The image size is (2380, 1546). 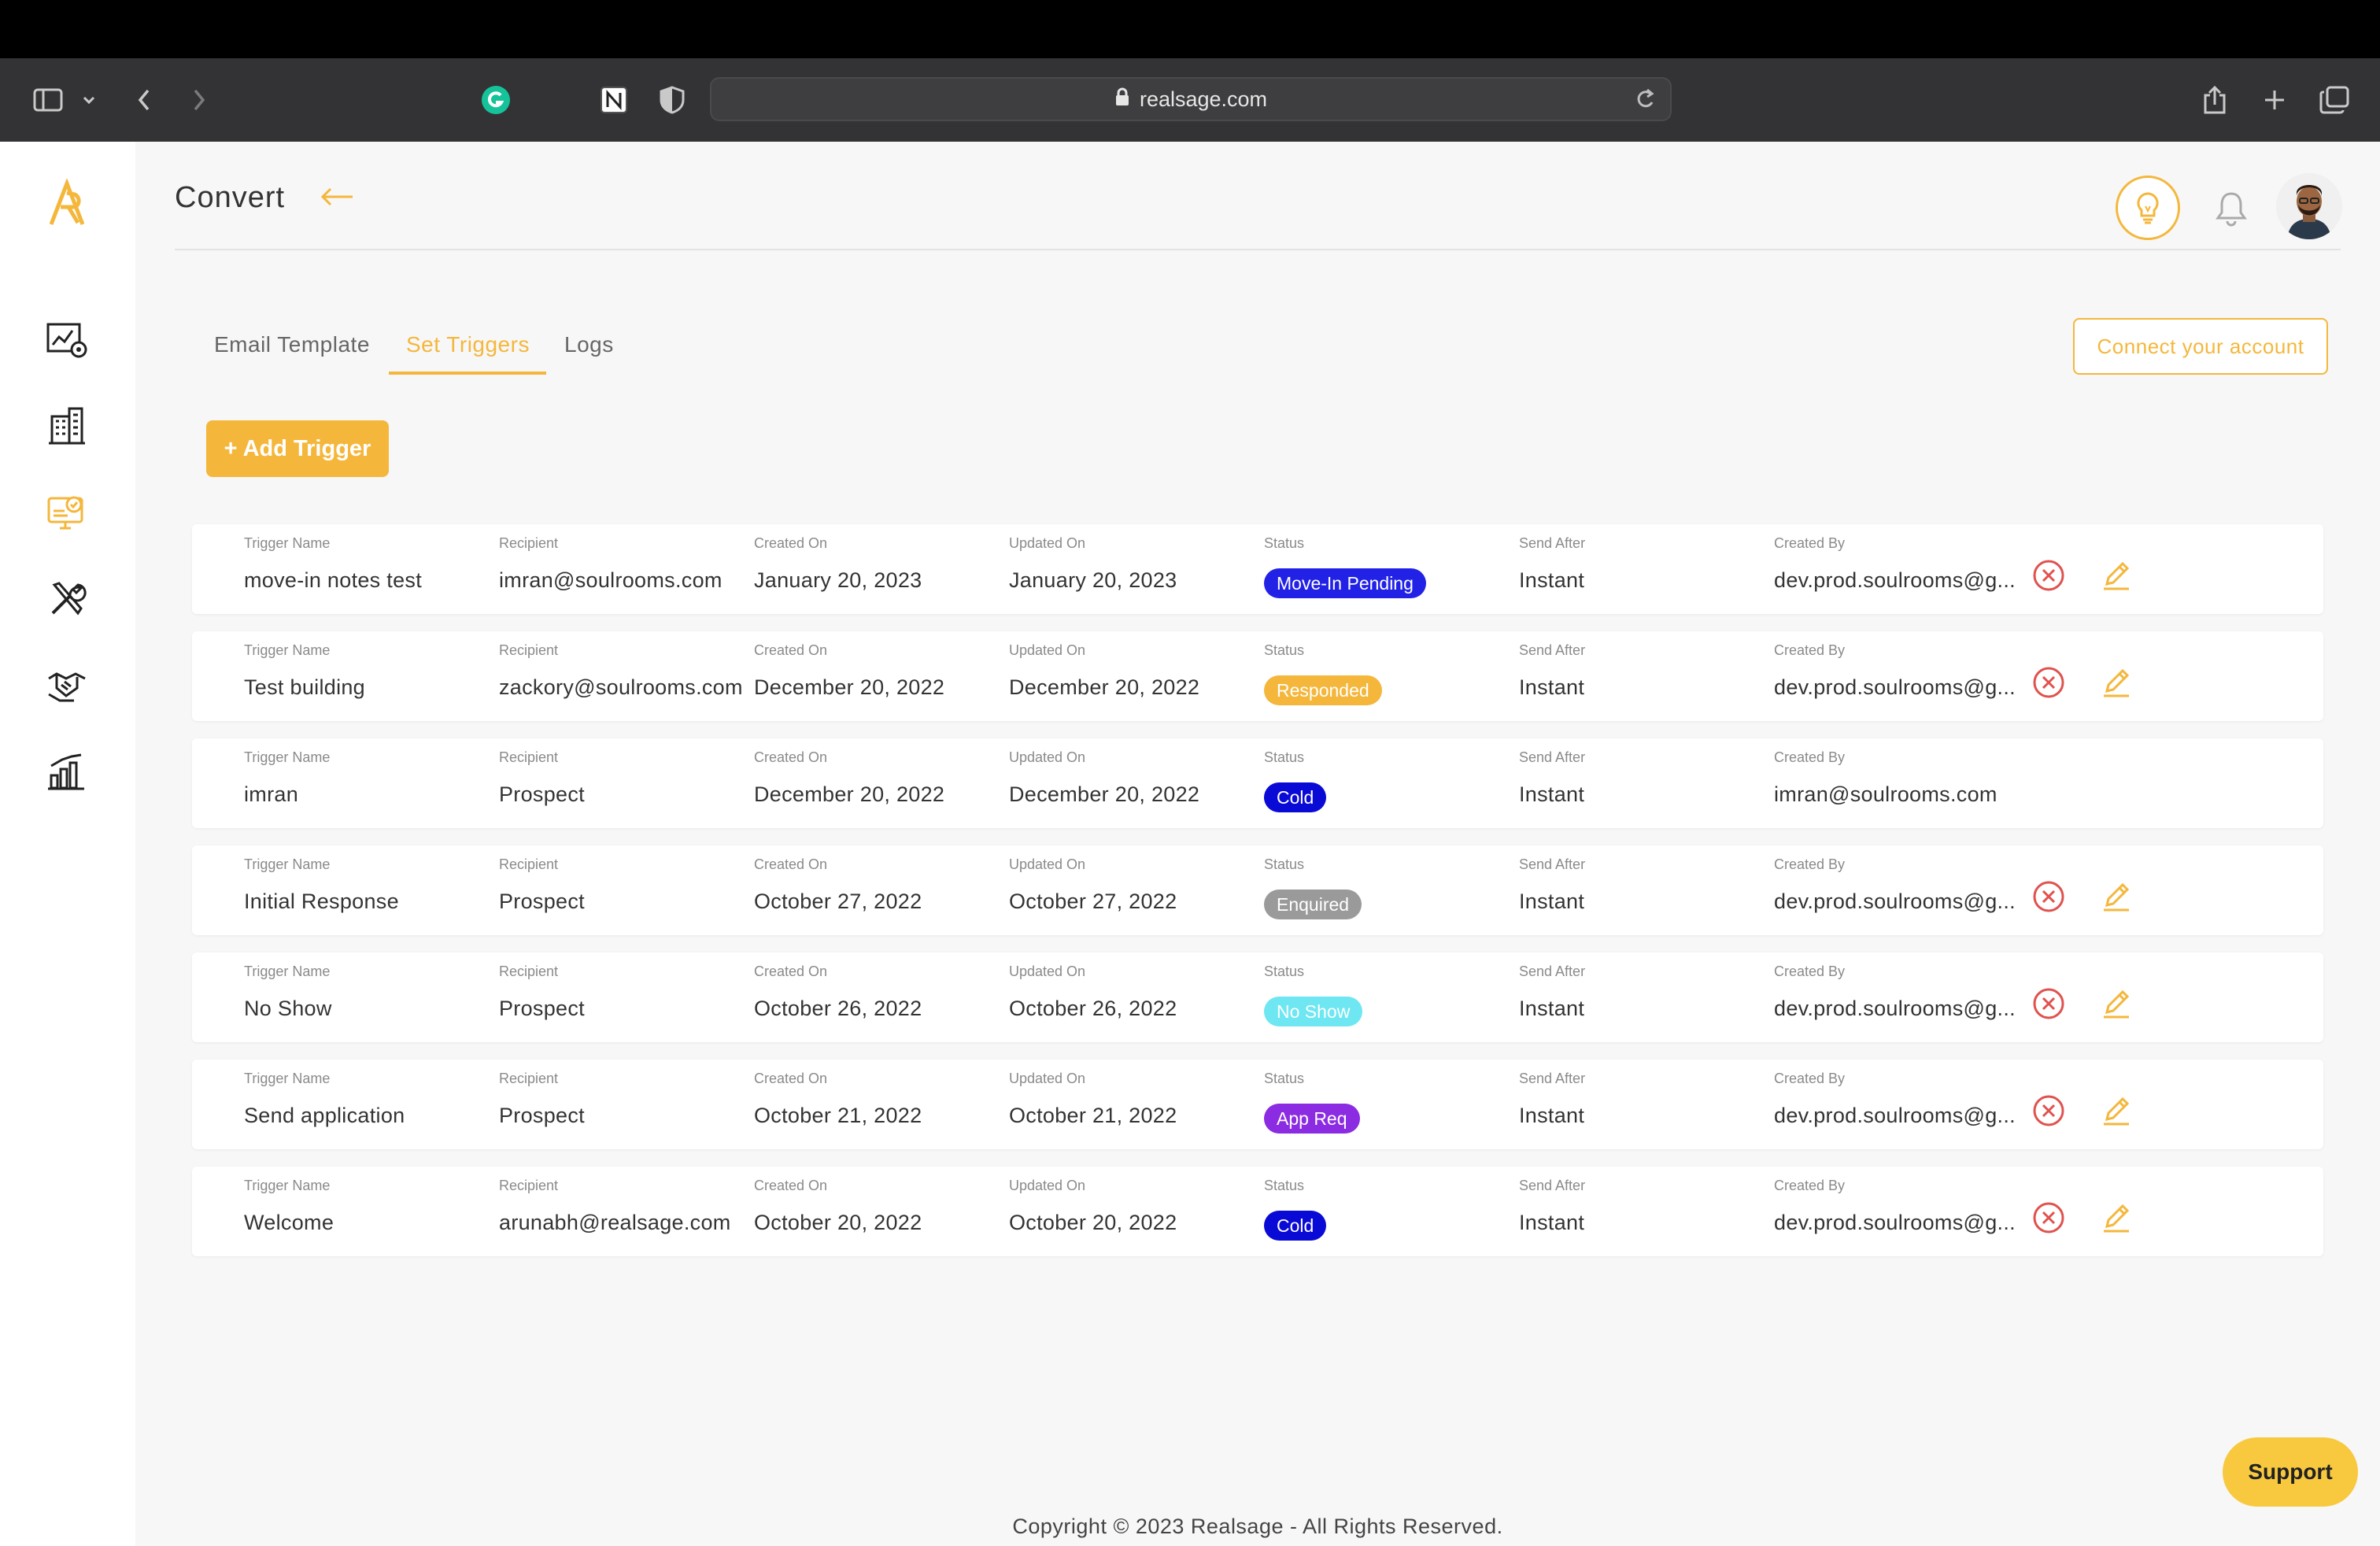 What do you see at coordinates (48, 100) in the screenshot?
I see `sidebar-toggle-icon` at bounding box center [48, 100].